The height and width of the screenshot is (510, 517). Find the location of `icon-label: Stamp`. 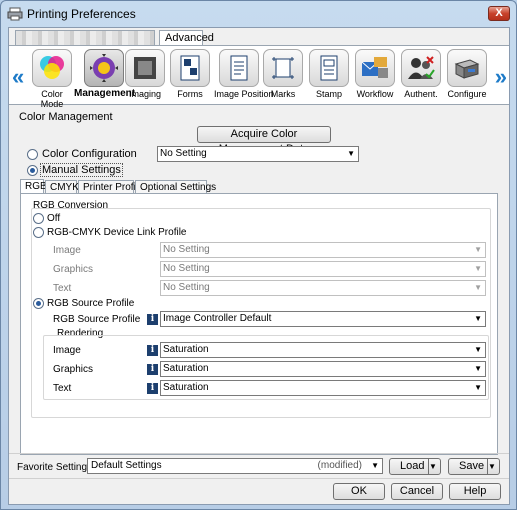

icon-label: Stamp is located at coordinates (328, 94).